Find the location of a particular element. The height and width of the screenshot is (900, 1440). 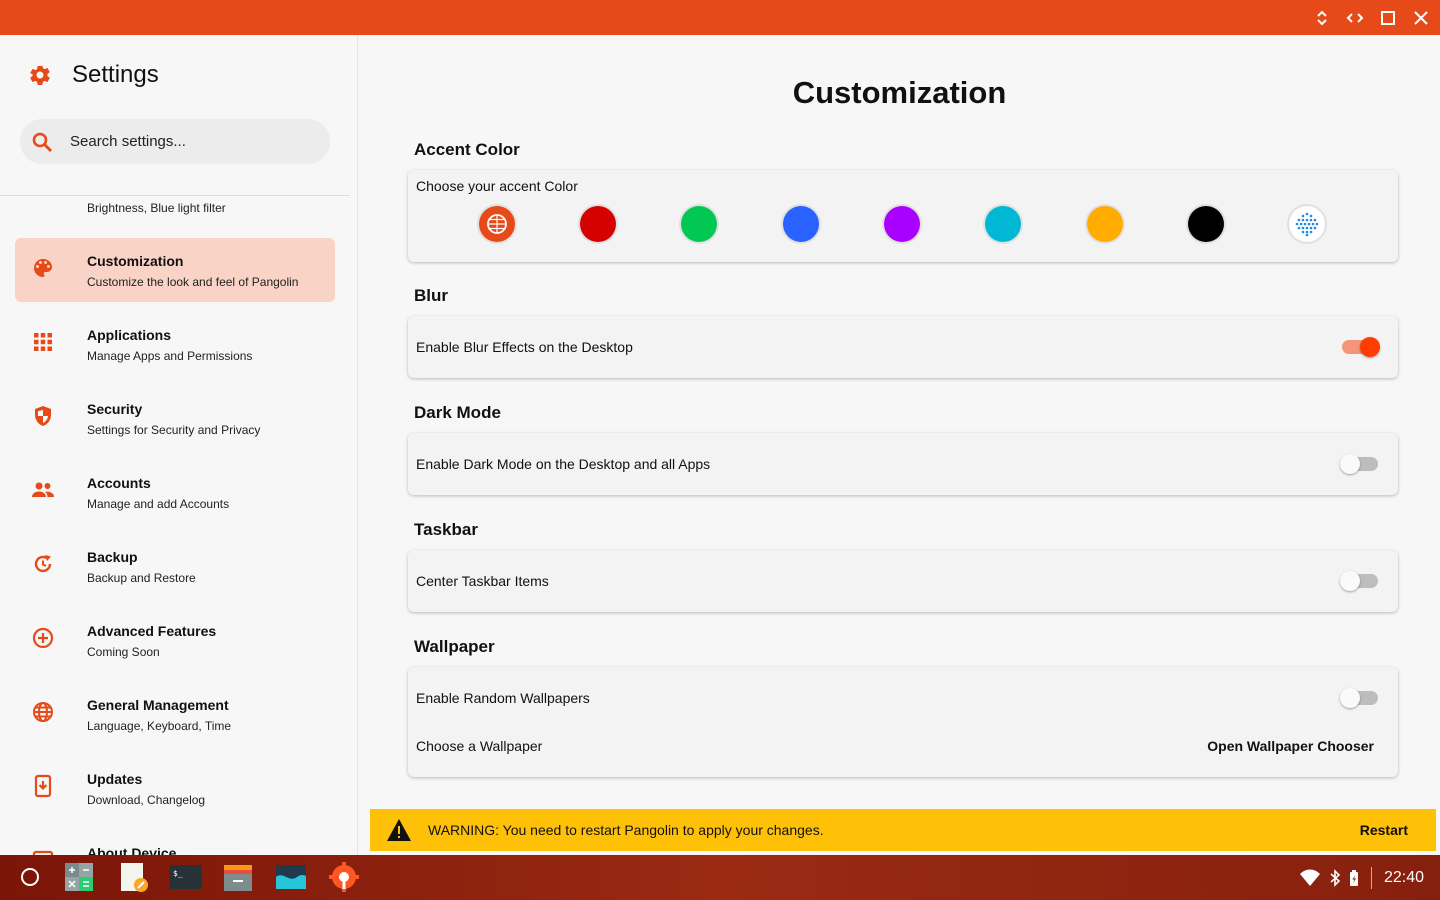

system-update-icon is located at coordinates (43, 786).